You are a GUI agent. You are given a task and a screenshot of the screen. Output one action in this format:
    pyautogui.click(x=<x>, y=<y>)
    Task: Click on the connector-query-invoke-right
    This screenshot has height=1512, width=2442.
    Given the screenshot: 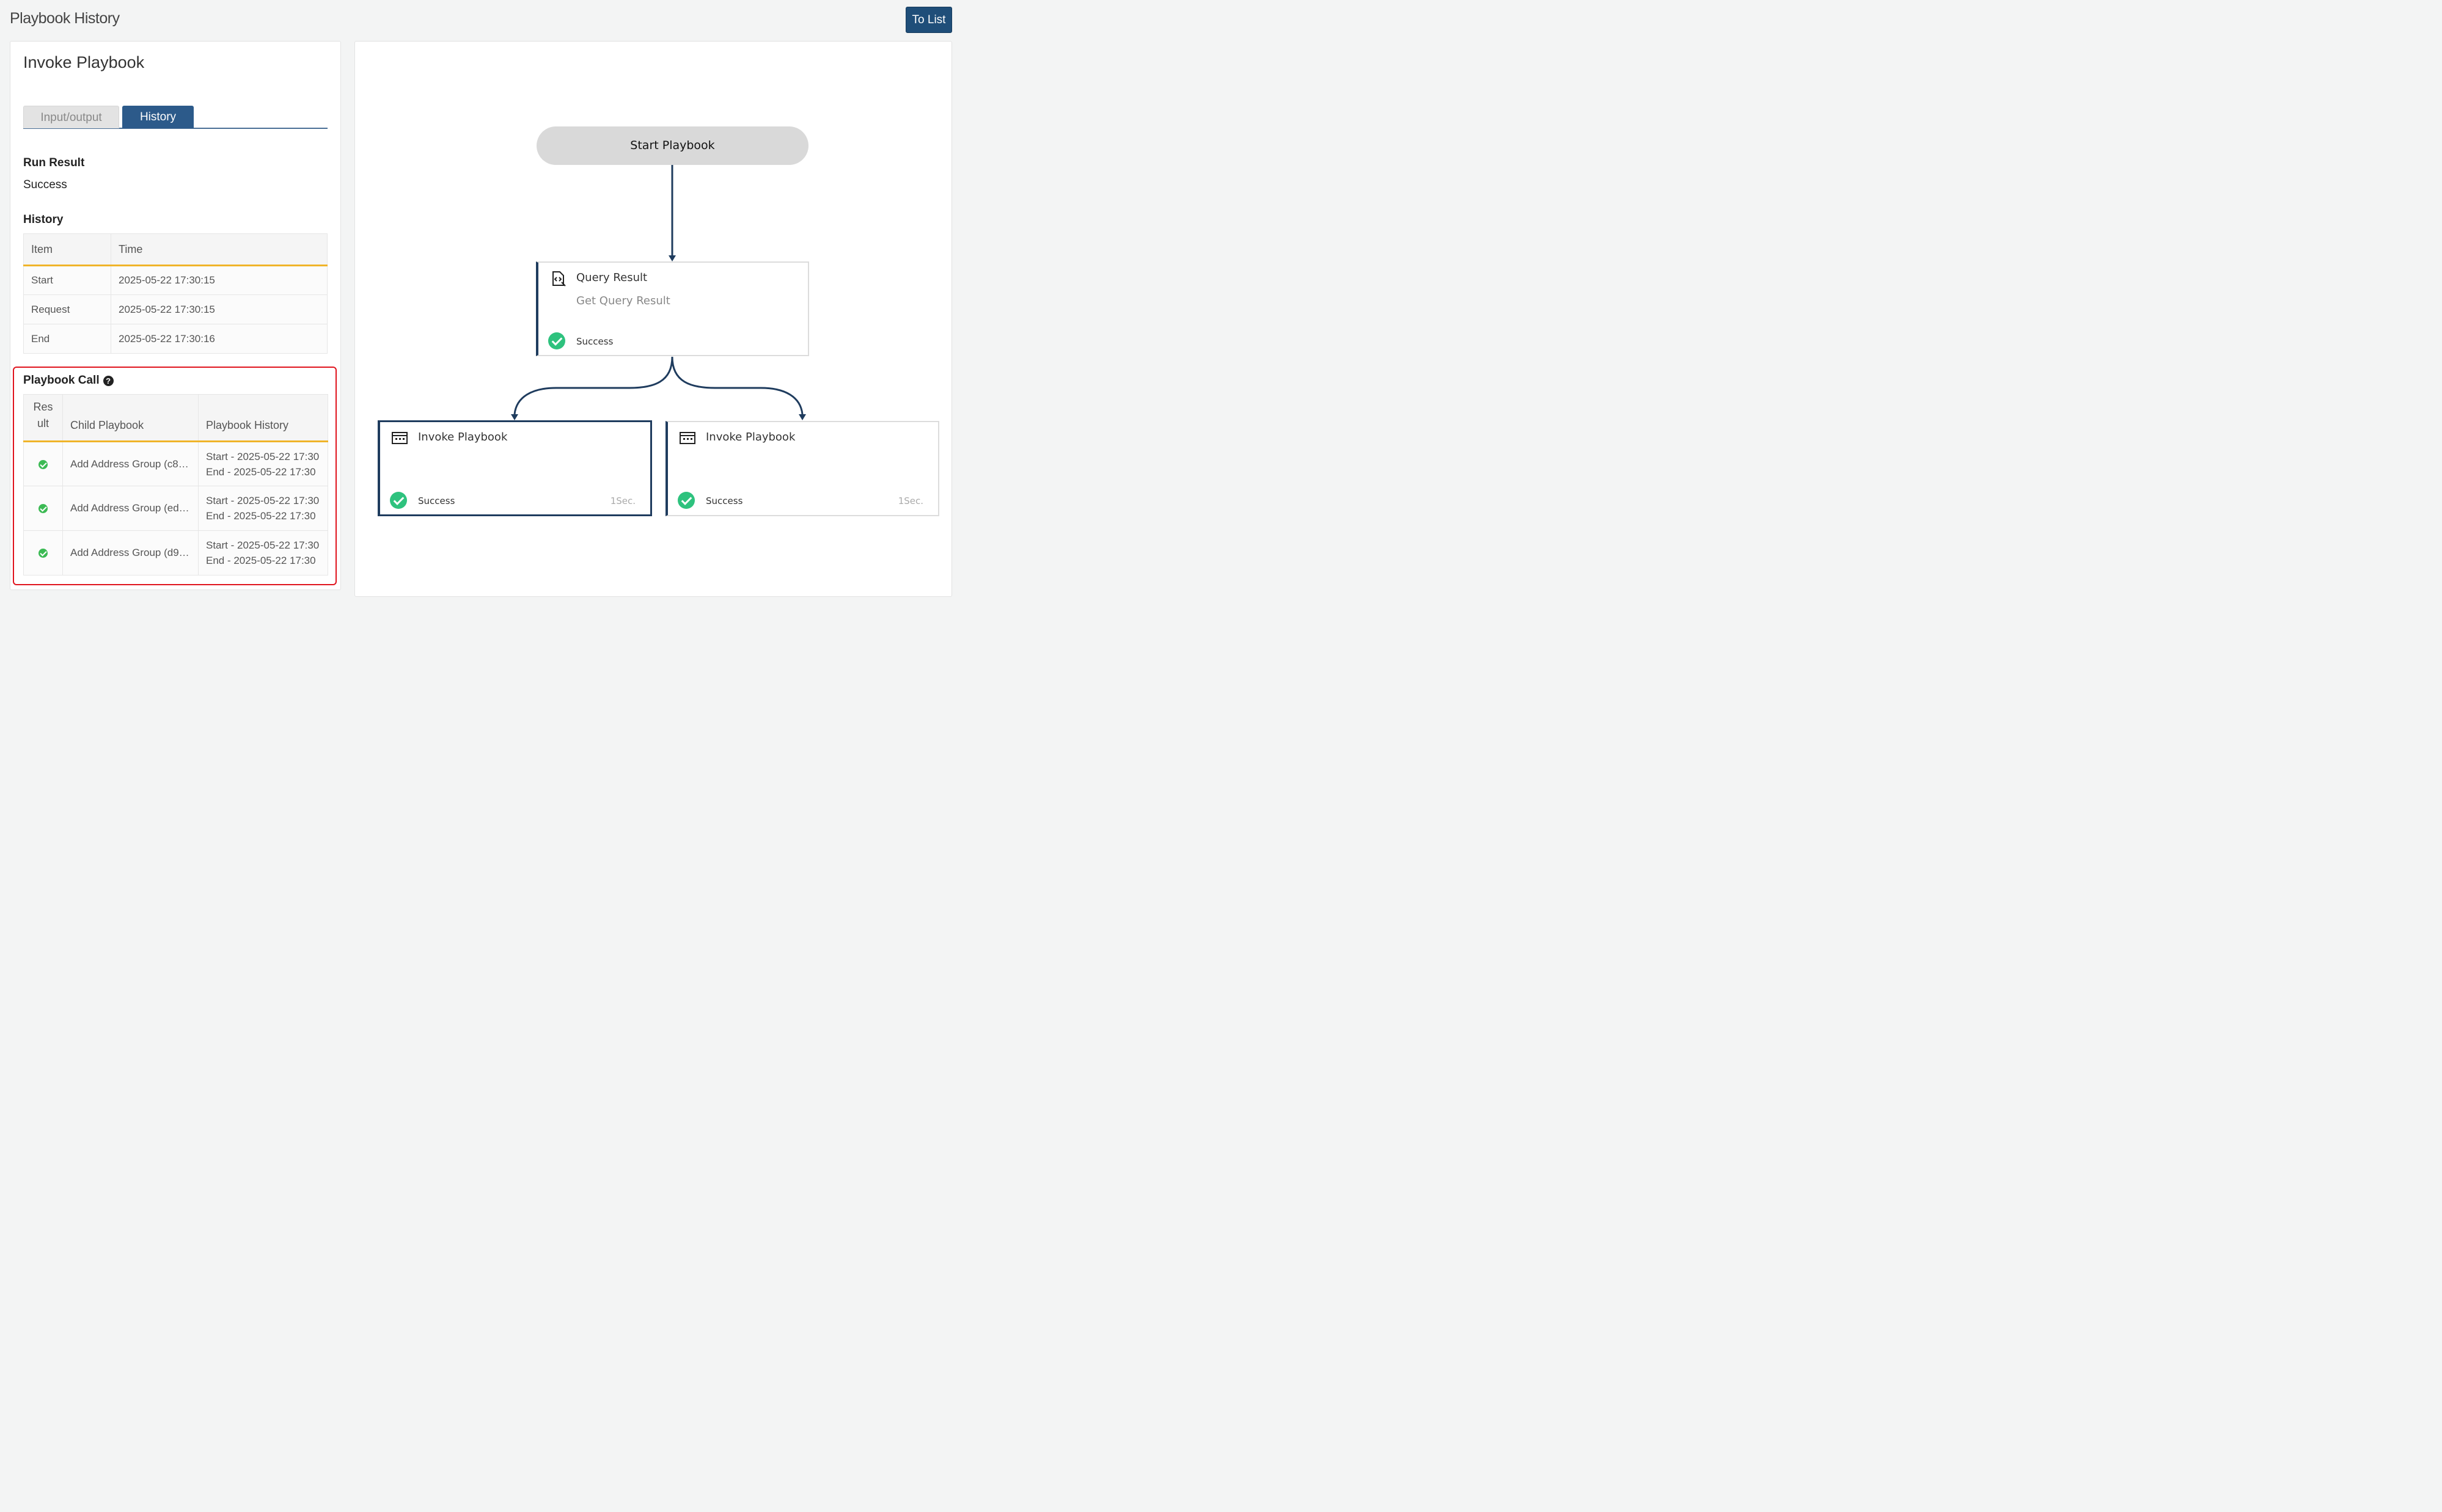 What is the action you would take?
    pyautogui.click(x=738, y=385)
    